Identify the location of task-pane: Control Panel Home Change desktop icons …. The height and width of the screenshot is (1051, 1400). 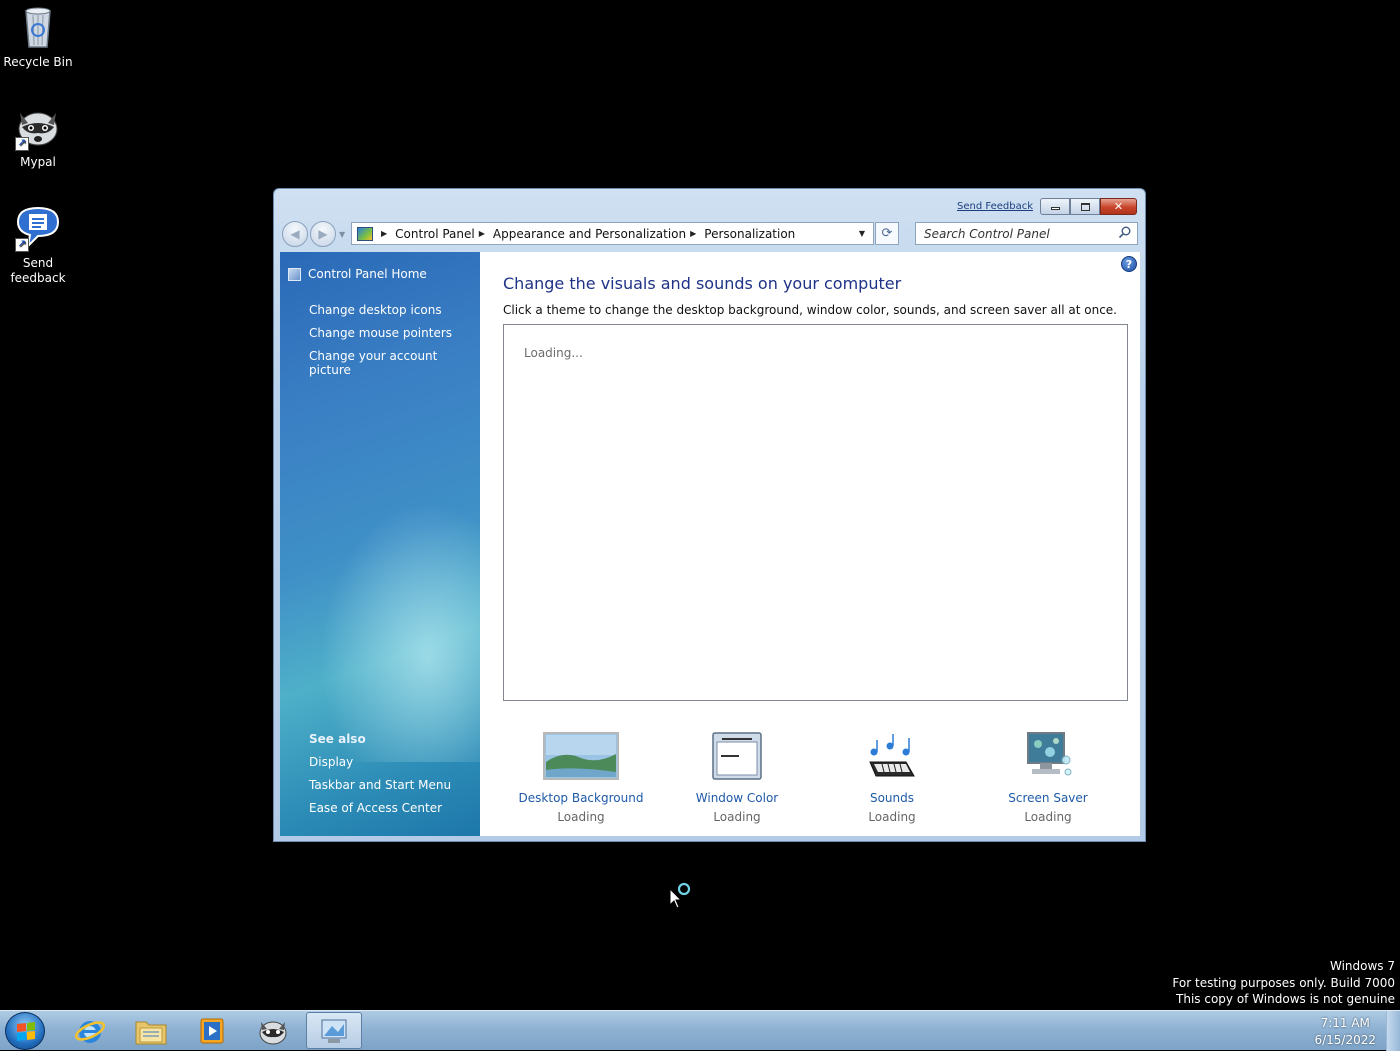
(390, 544).